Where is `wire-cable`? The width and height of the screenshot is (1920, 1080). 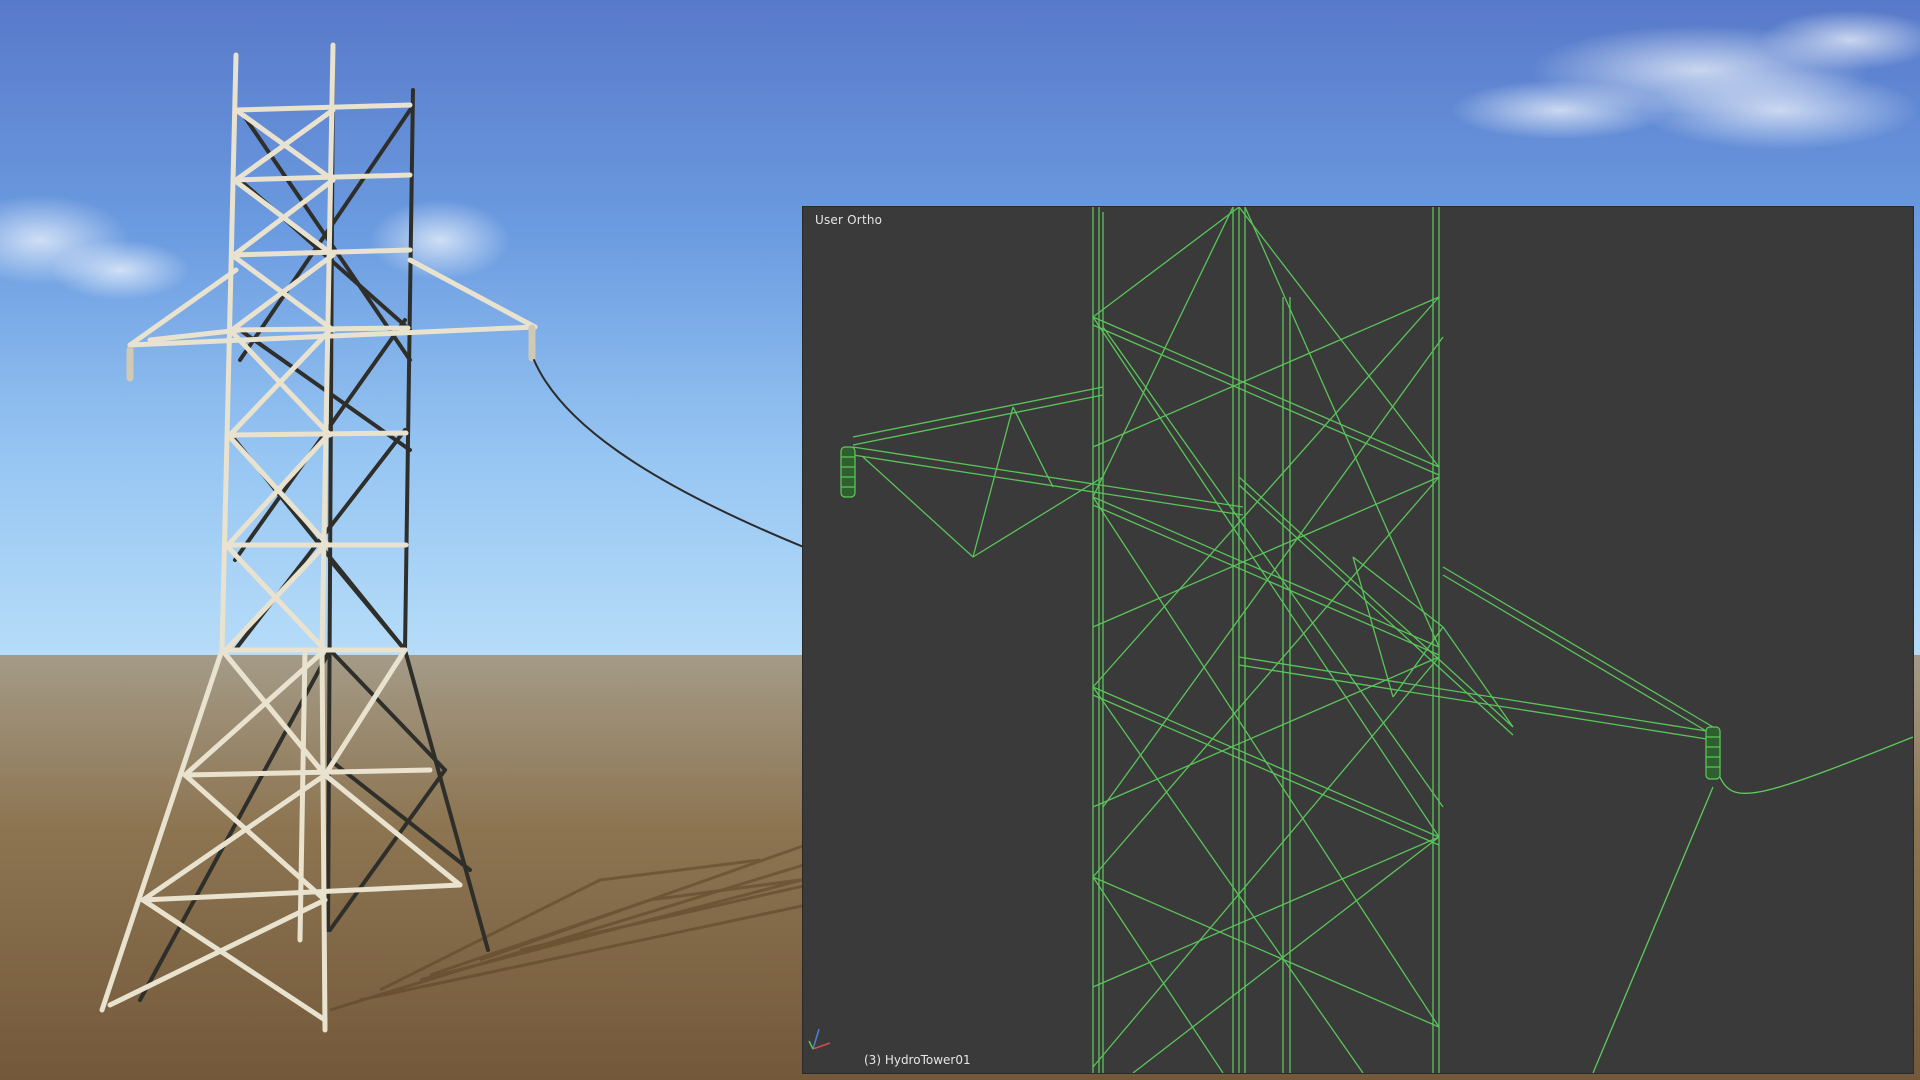
wire-cable is located at coordinates (1816, 765).